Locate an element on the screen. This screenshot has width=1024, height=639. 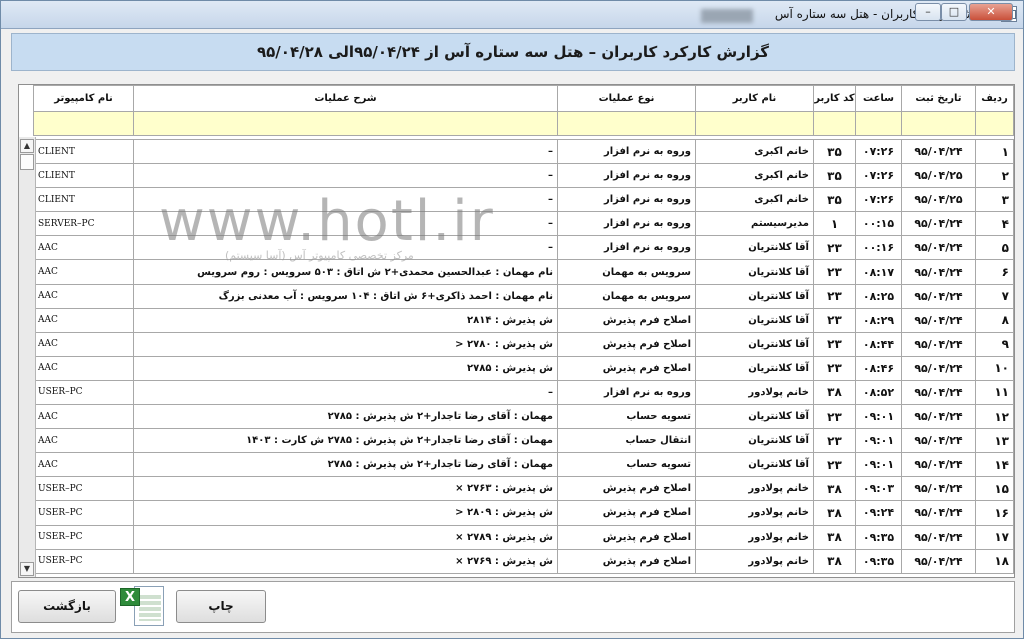
cell-id: ۶ is located at coordinates (994, 272).